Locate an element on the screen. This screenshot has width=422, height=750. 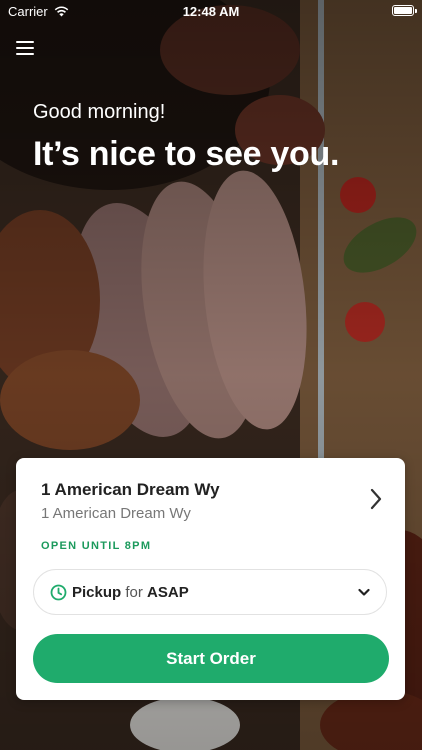
order-mode-type: Pickup is located at coordinates (97, 592).